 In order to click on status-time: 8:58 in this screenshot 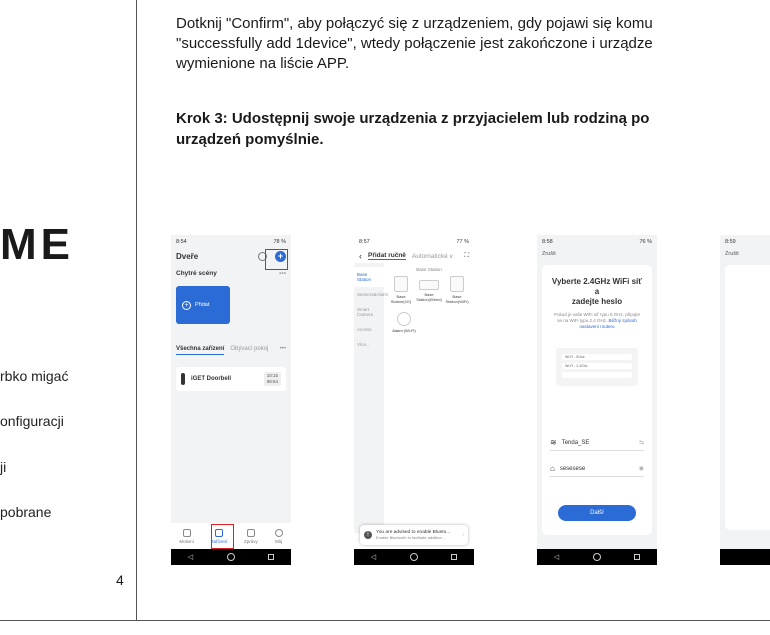, I will do `click(547, 242)`.